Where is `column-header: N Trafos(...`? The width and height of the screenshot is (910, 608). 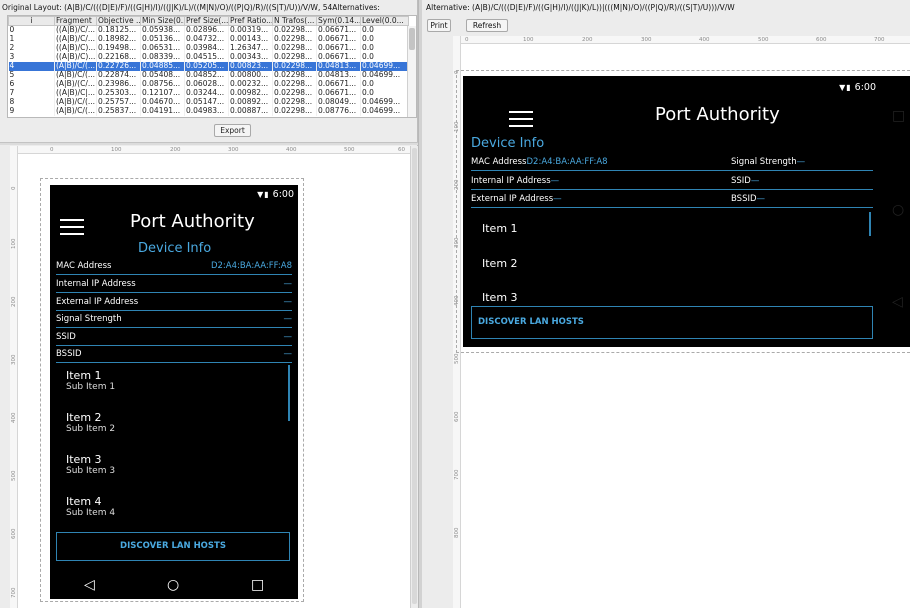
column-header: N Trafos(... is located at coordinates (294, 21).